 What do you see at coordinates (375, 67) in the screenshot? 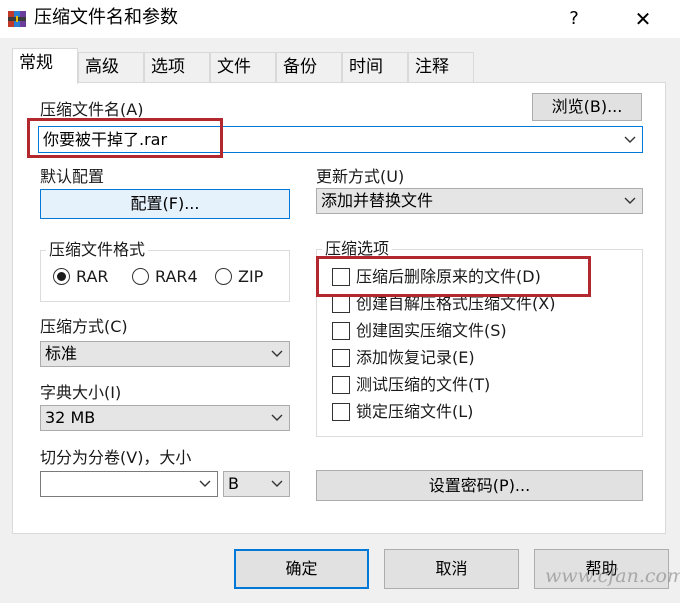
I see `tab-time: 时间` at bounding box center [375, 67].